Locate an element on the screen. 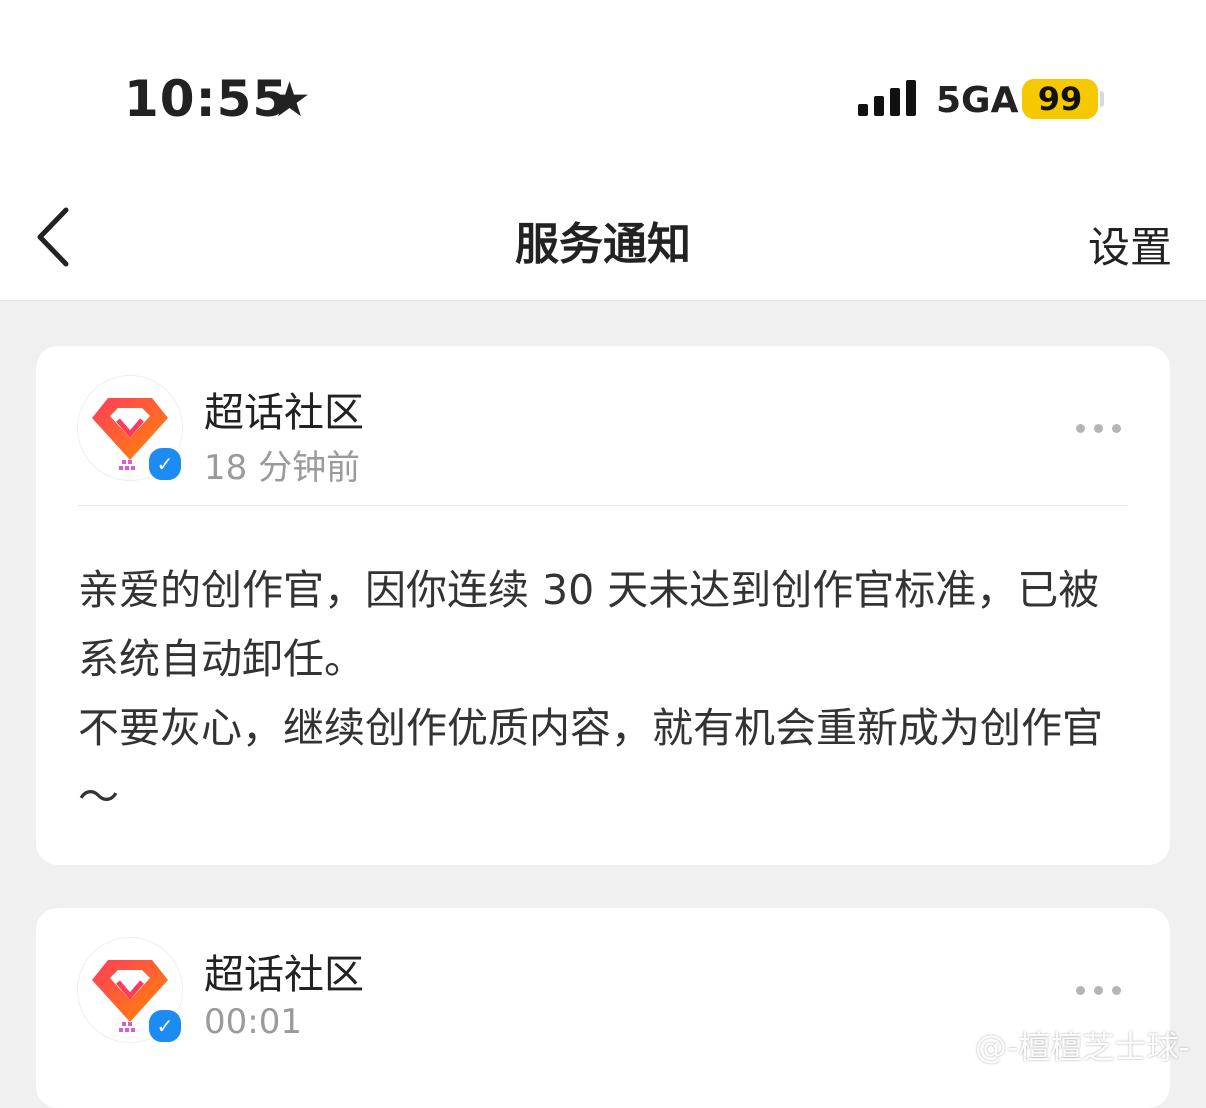 This screenshot has width=1206, height=1108. signal-icon is located at coordinates (887, 98).